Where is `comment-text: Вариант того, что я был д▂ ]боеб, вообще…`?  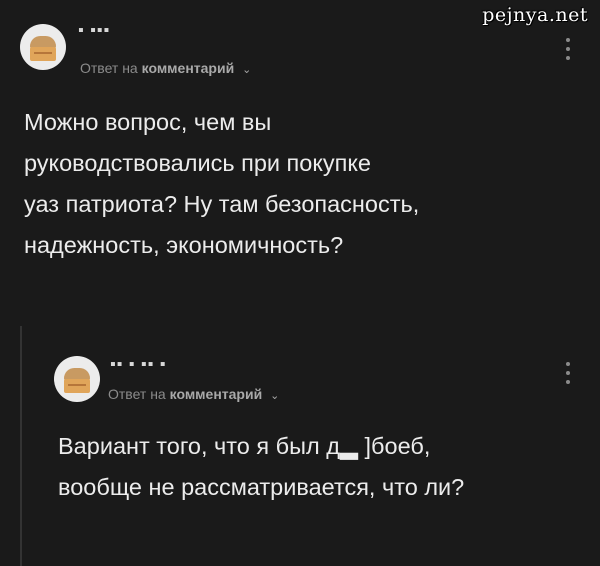
comment-text: Вариант того, что я был д▂ ]боеб, вообще… is located at coordinates (261, 466).